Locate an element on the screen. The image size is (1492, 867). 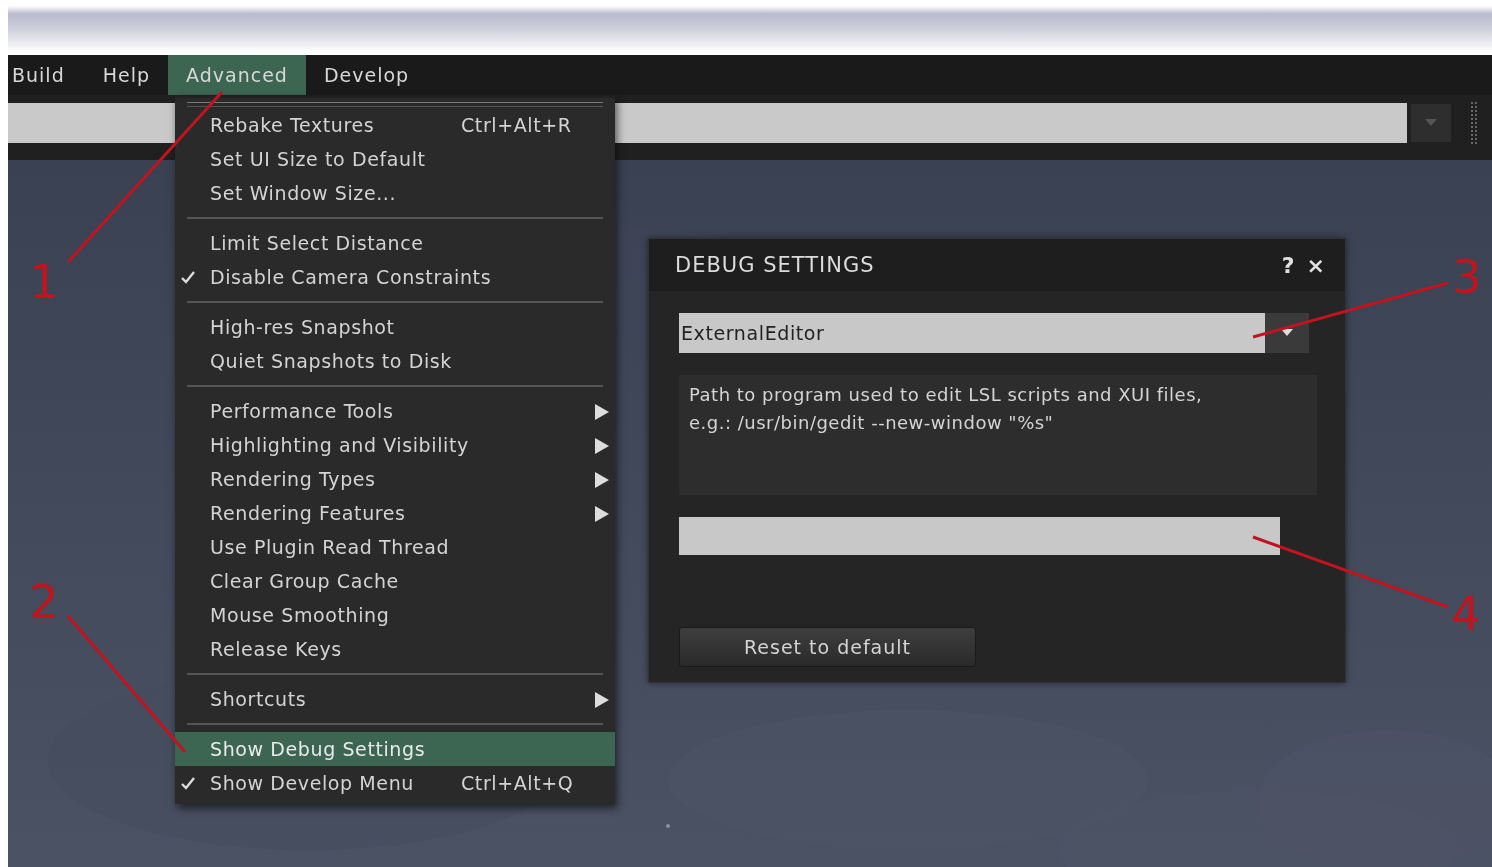
menu-bar-item: Help is located at coordinates (126, 75).